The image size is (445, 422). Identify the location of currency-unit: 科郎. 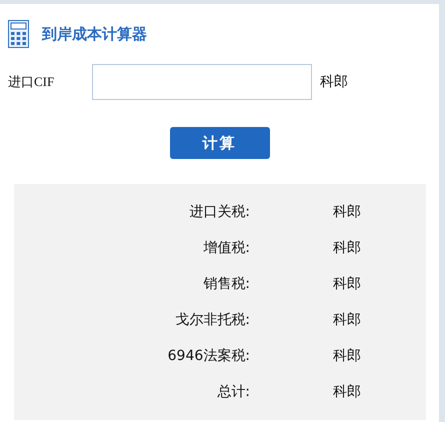
(334, 82).